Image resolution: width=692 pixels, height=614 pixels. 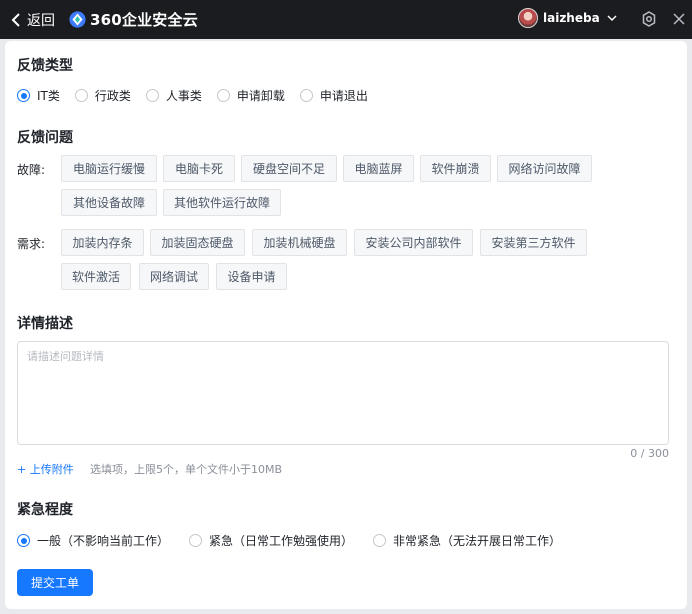 What do you see at coordinates (31, 244) in the screenshot?
I see `demand-label: 需求:` at bounding box center [31, 244].